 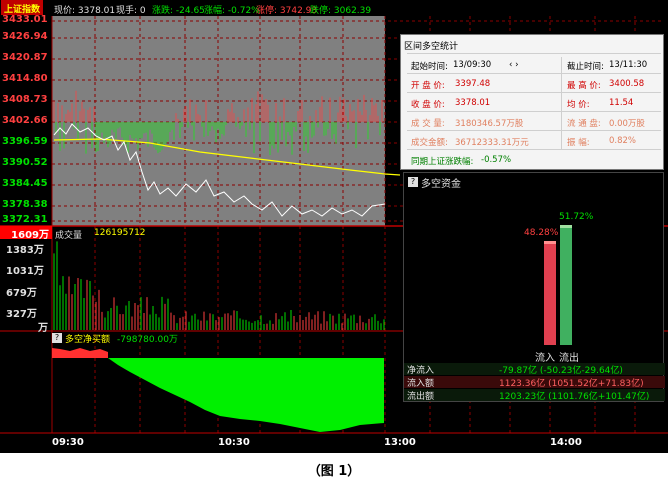 I want to click on inflow-bar, so click(x=550, y=293).